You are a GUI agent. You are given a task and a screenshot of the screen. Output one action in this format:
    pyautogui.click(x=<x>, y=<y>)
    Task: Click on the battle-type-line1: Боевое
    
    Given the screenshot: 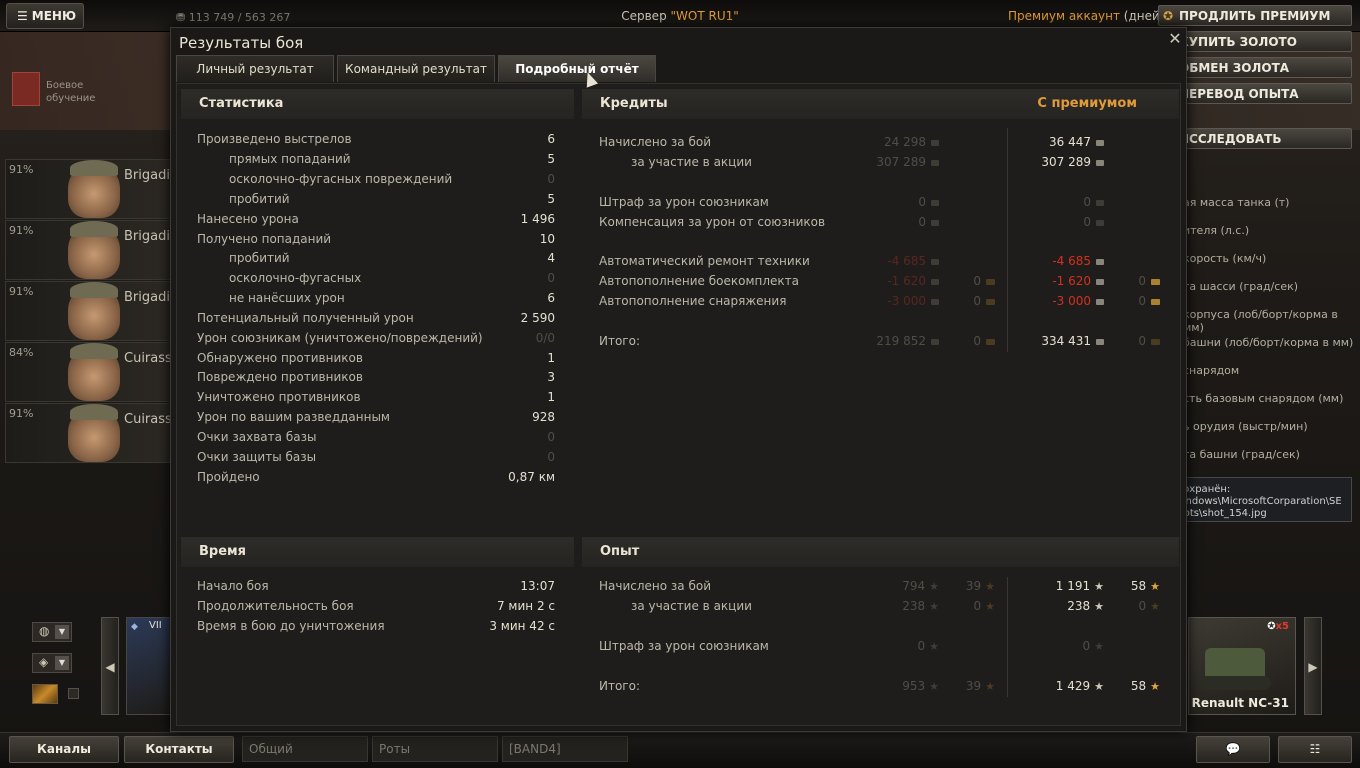 What is the action you would take?
    pyautogui.click(x=65, y=85)
    